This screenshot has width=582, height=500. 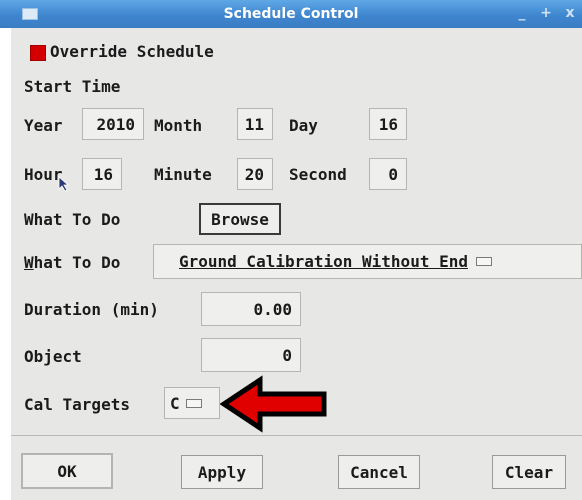 I want to click on window-title: Schedule Control, so click(x=291, y=14).